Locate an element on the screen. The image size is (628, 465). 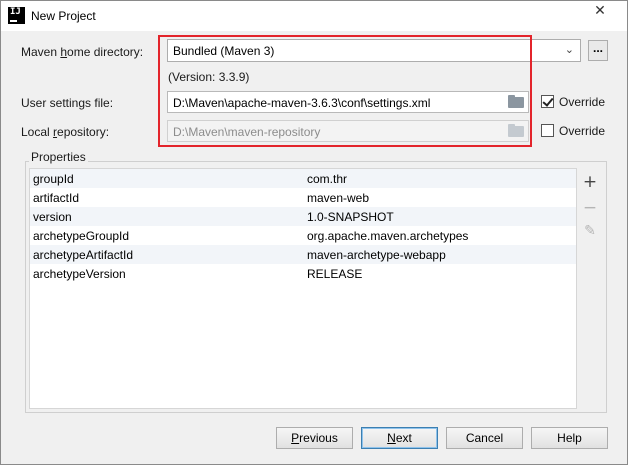
title-bar: IJ New Project ✕ is located at coordinates (314, 16).